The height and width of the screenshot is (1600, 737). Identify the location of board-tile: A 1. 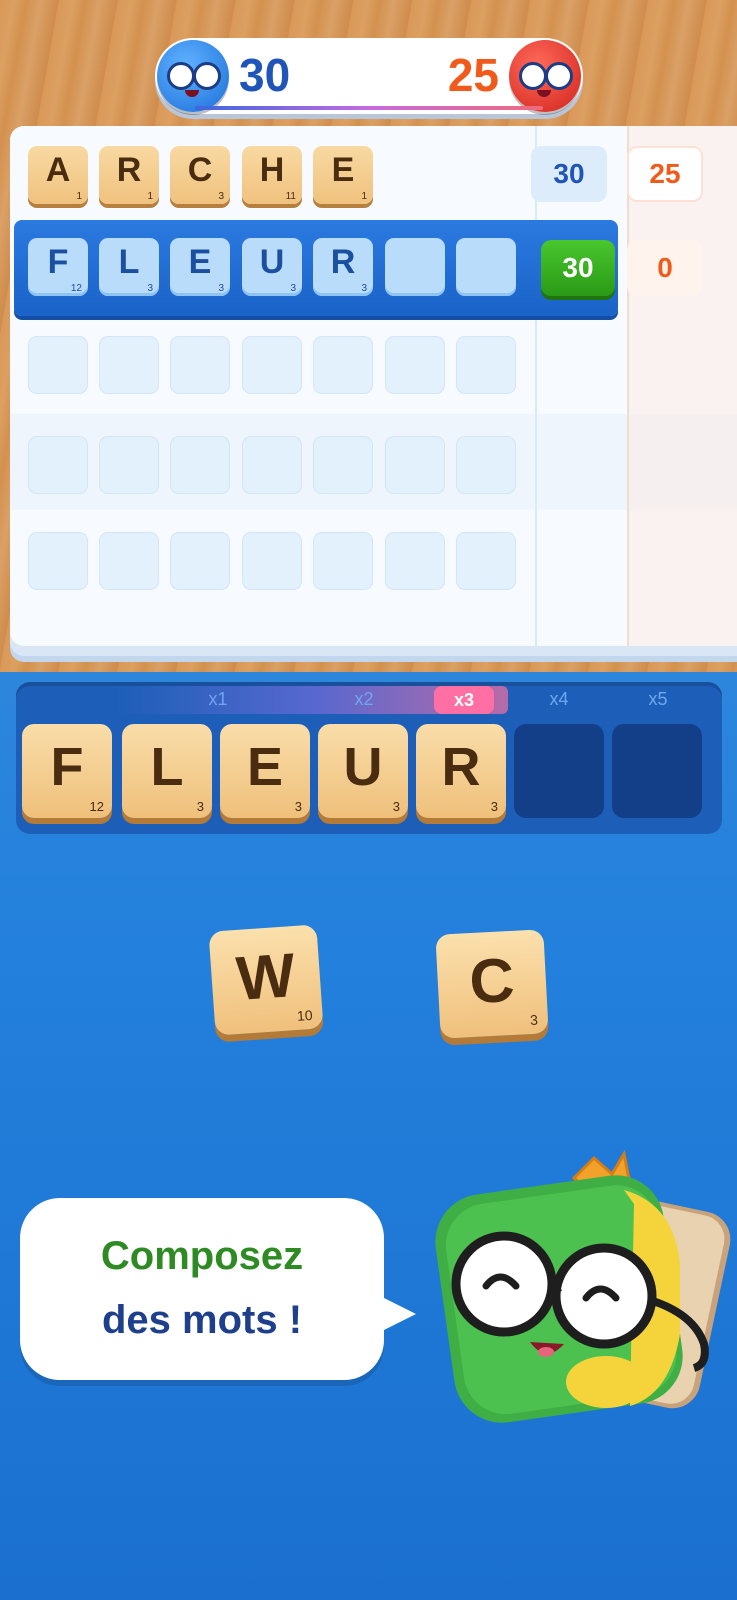
(58, 175).